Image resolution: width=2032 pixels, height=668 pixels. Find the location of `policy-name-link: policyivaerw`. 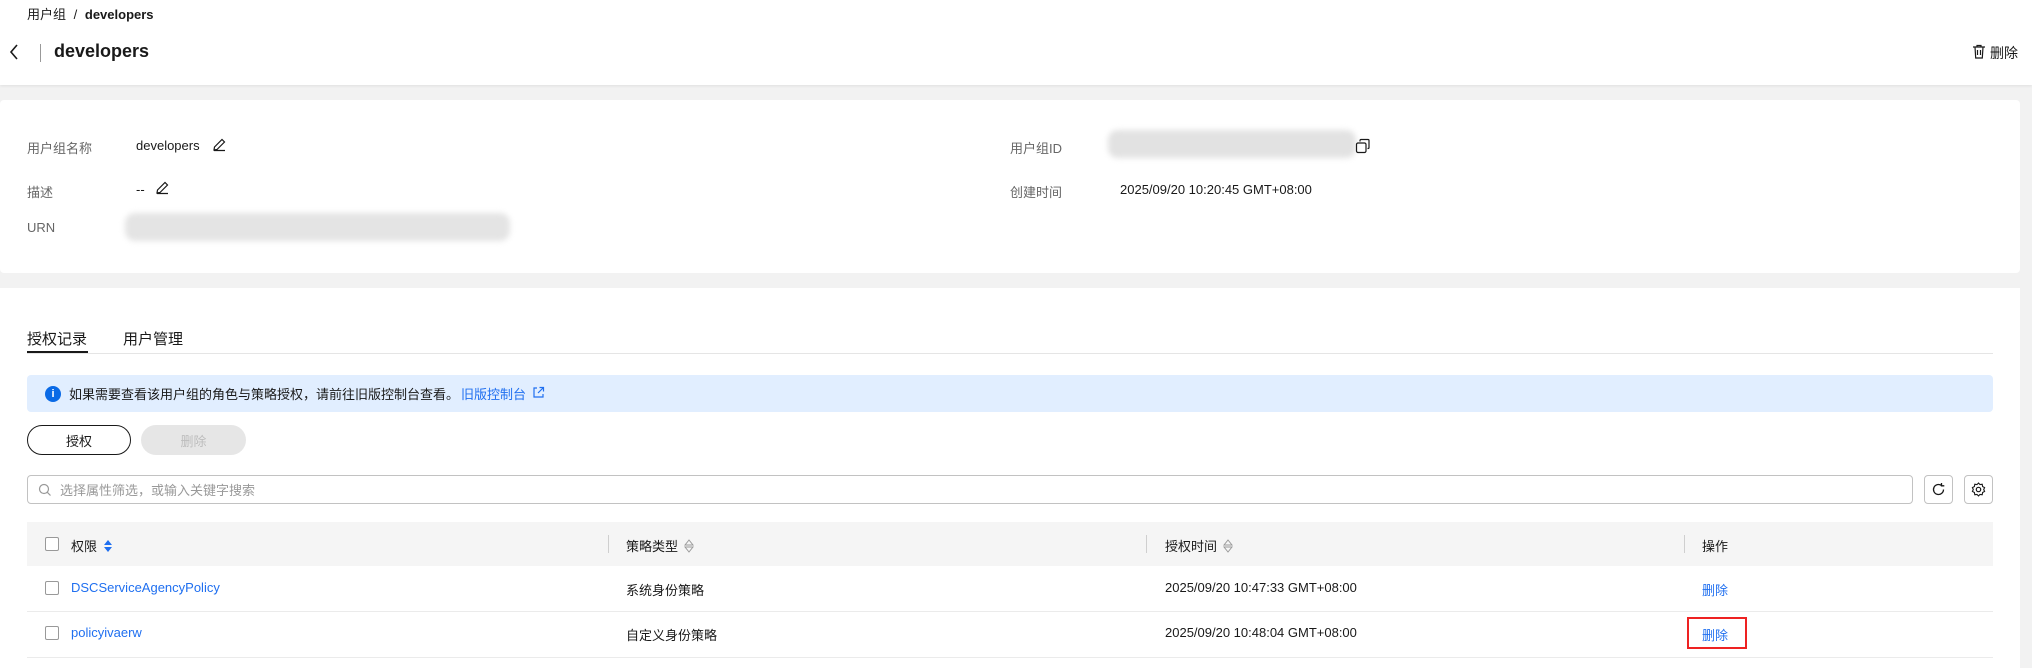

policy-name-link: policyivaerw is located at coordinates (106, 632).